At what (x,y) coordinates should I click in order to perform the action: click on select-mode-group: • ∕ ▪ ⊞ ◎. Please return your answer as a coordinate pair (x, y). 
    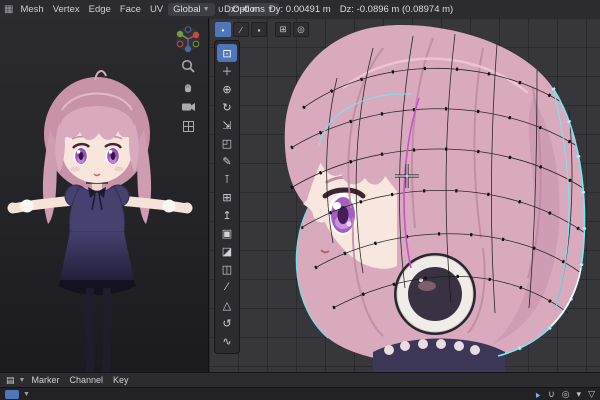
    Looking at the image, I should click on (262, 29).